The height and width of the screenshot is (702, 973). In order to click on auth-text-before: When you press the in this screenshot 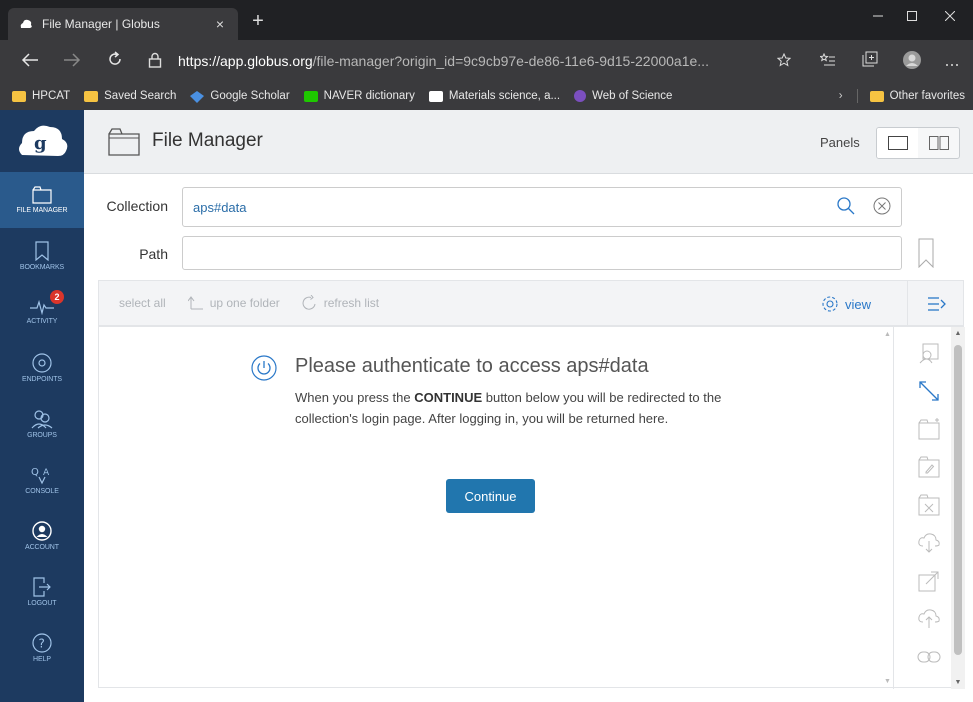, I will do `click(355, 397)`.